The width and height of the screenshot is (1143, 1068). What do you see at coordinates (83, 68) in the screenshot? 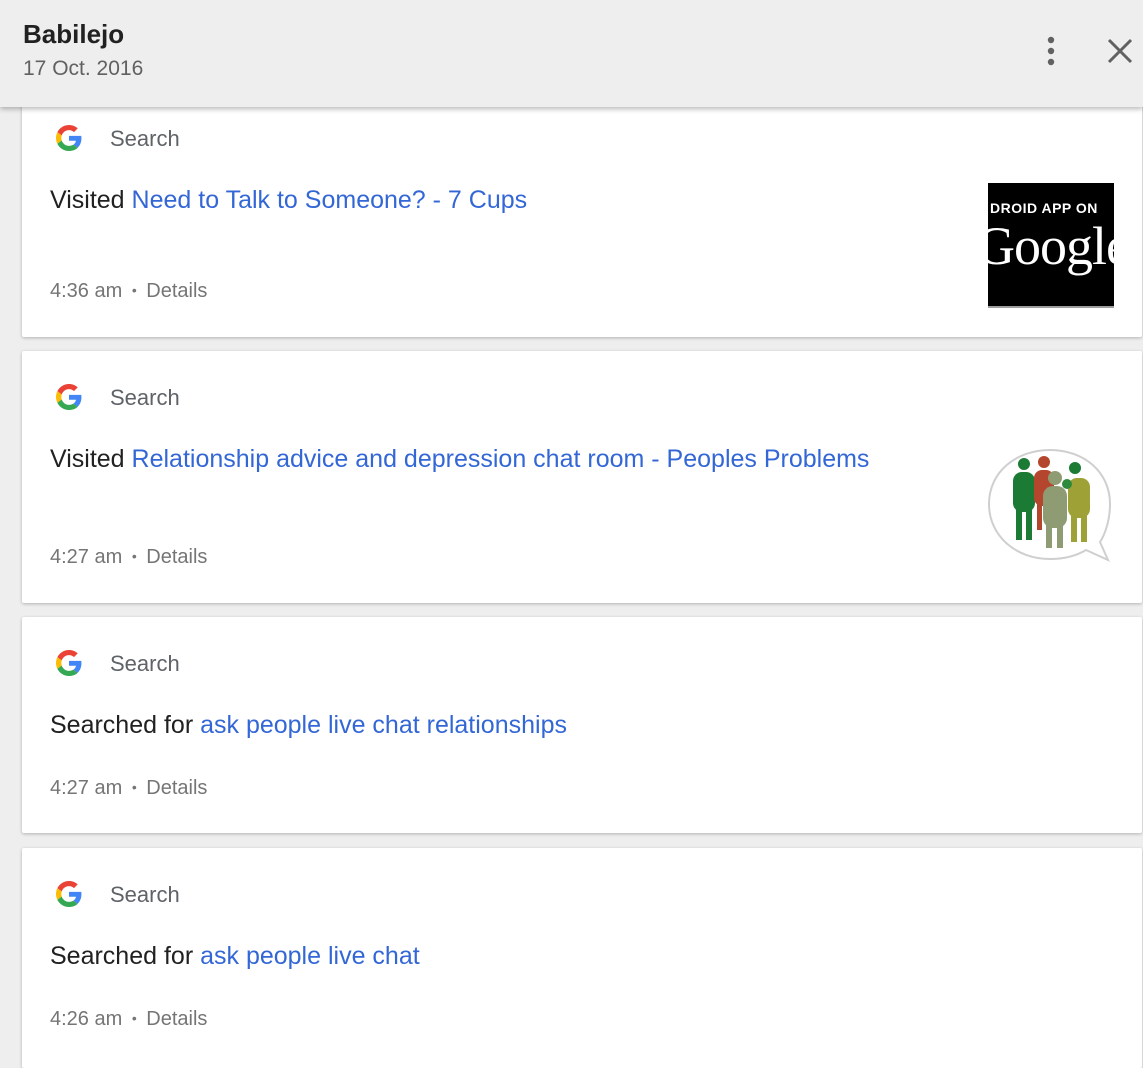
I see `page-date: 17 Oct. 2016` at bounding box center [83, 68].